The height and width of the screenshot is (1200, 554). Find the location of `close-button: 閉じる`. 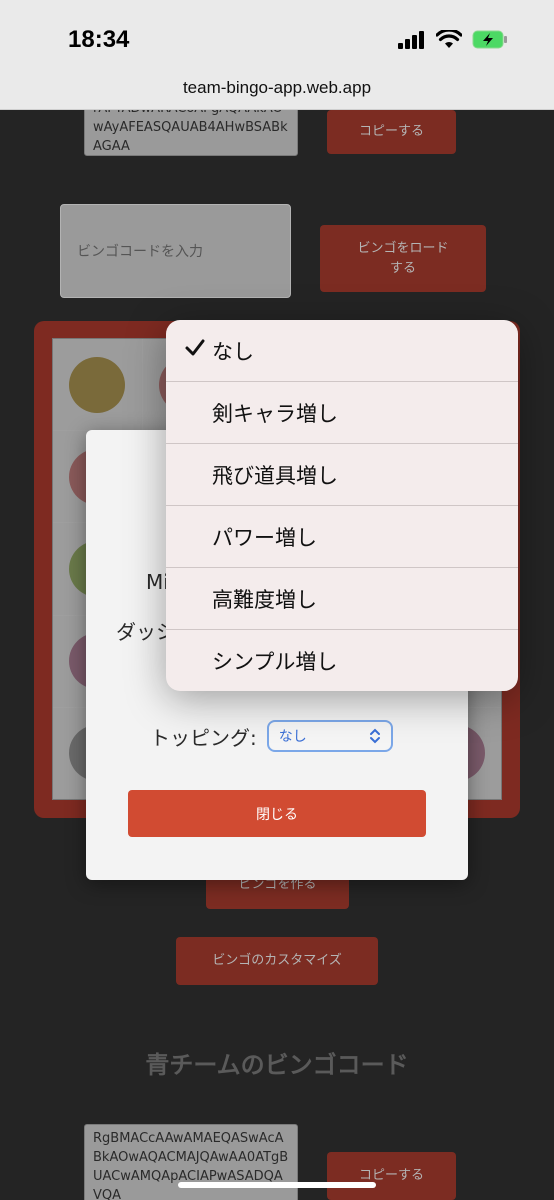

close-button: 閉じる is located at coordinates (277, 813).